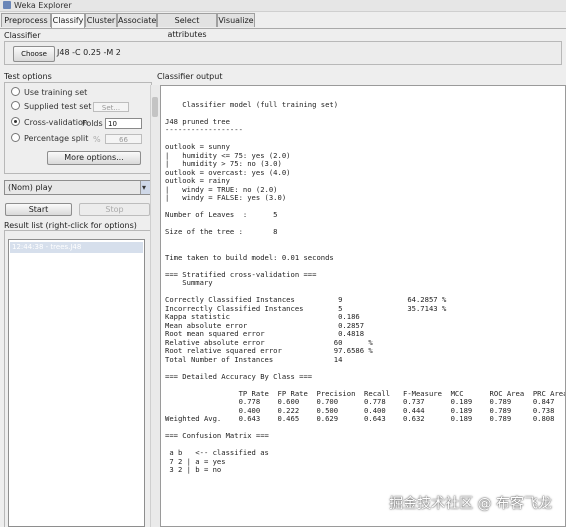  What do you see at coordinates (68, 20) in the screenshot?
I see `tab-classify: Classify` at bounding box center [68, 20].